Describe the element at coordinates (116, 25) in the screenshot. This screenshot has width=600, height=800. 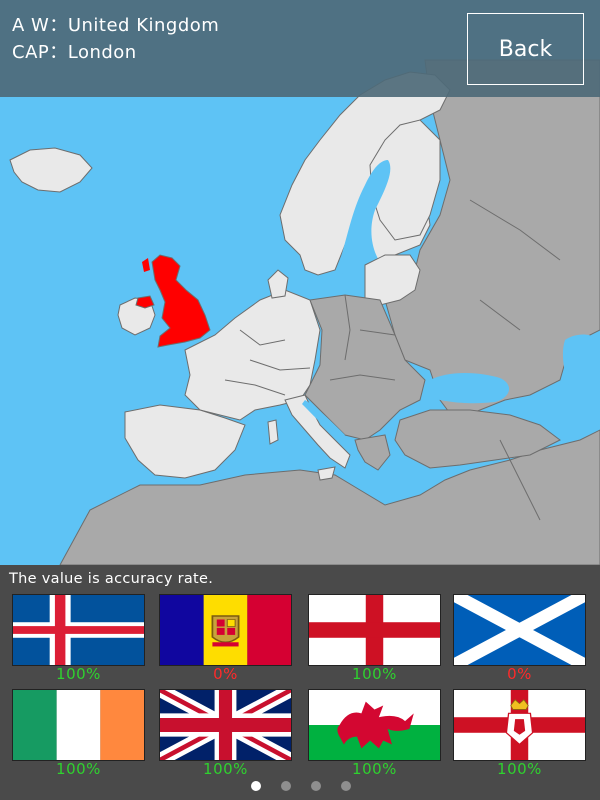
I see `country-line: A W：United Kingdom` at that location.